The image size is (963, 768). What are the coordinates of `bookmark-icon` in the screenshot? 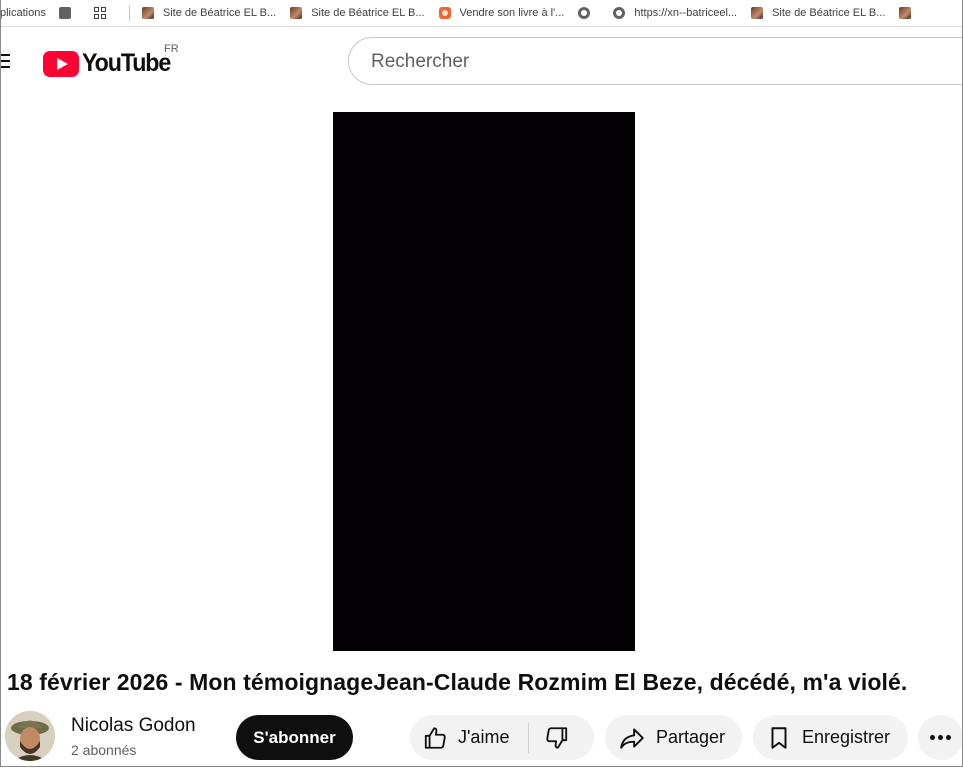 It's located at (779, 737).